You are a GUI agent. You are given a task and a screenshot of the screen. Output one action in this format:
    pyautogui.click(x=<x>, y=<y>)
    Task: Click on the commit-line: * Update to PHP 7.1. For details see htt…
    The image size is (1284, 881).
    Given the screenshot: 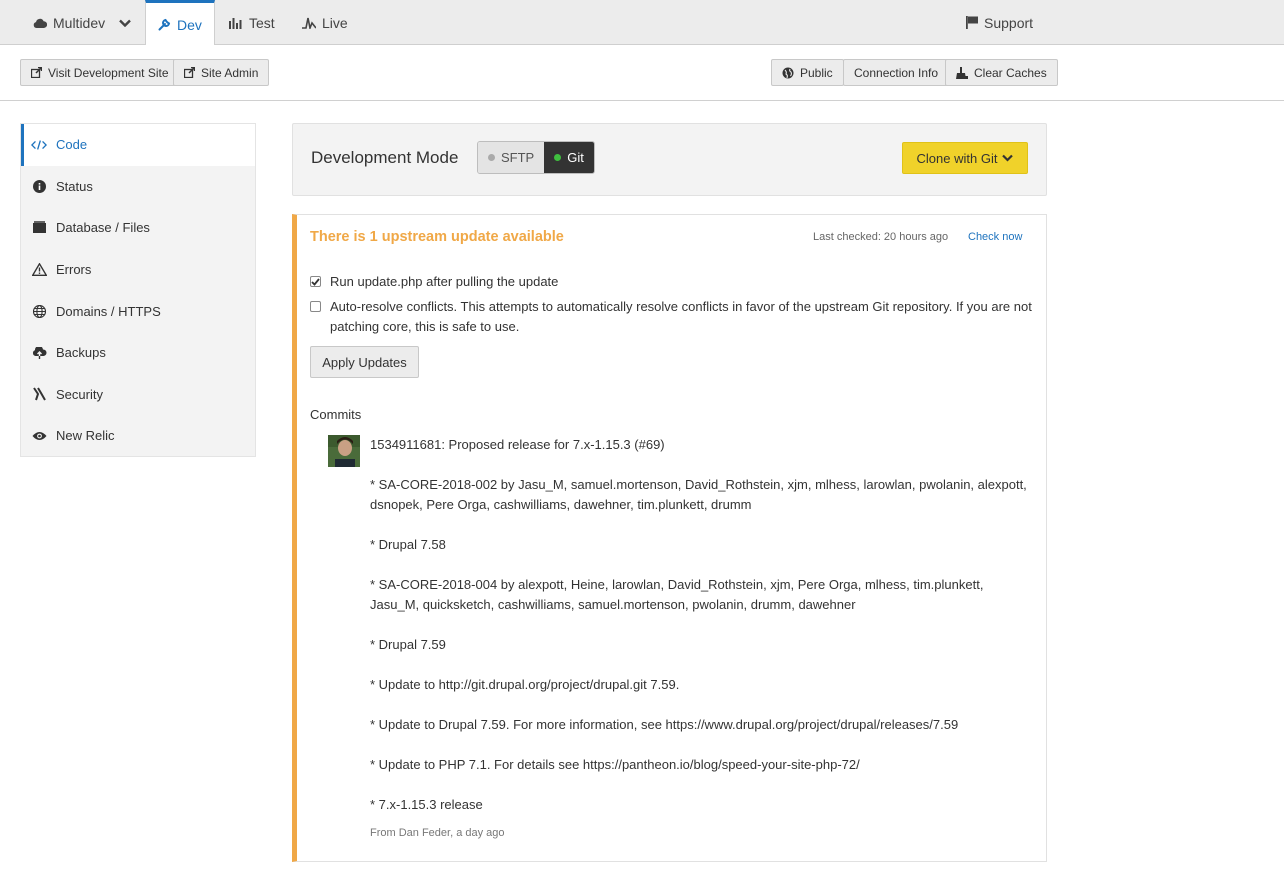 What is the action you would take?
    pyautogui.click(x=615, y=764)
    